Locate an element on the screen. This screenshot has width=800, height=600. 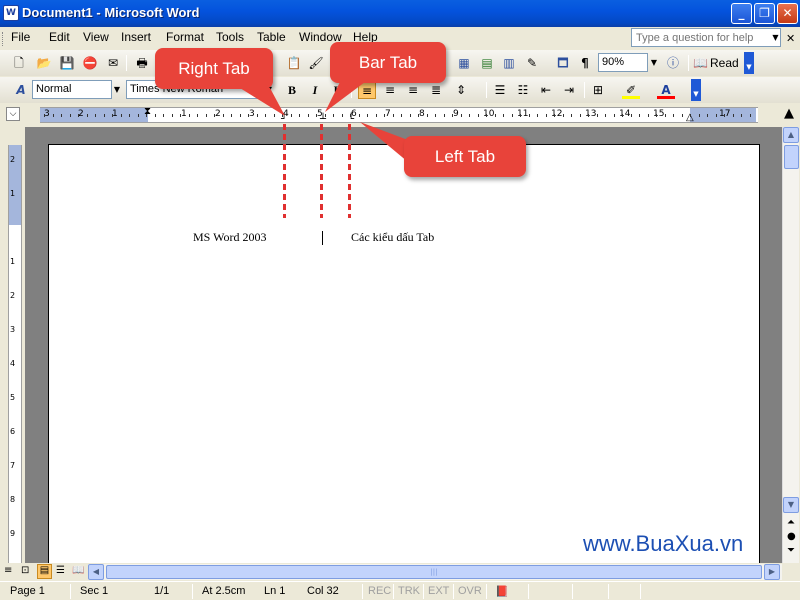
vruler-number: 6 is located at coordinates (13, 431).